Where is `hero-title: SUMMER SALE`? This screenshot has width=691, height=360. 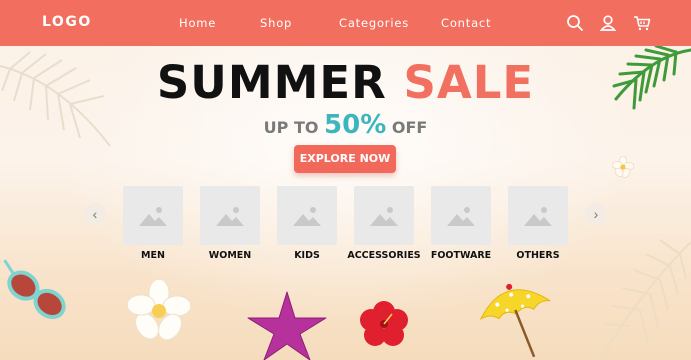 hero-title: SUMMER SALE is located at coordinates (345, 82).